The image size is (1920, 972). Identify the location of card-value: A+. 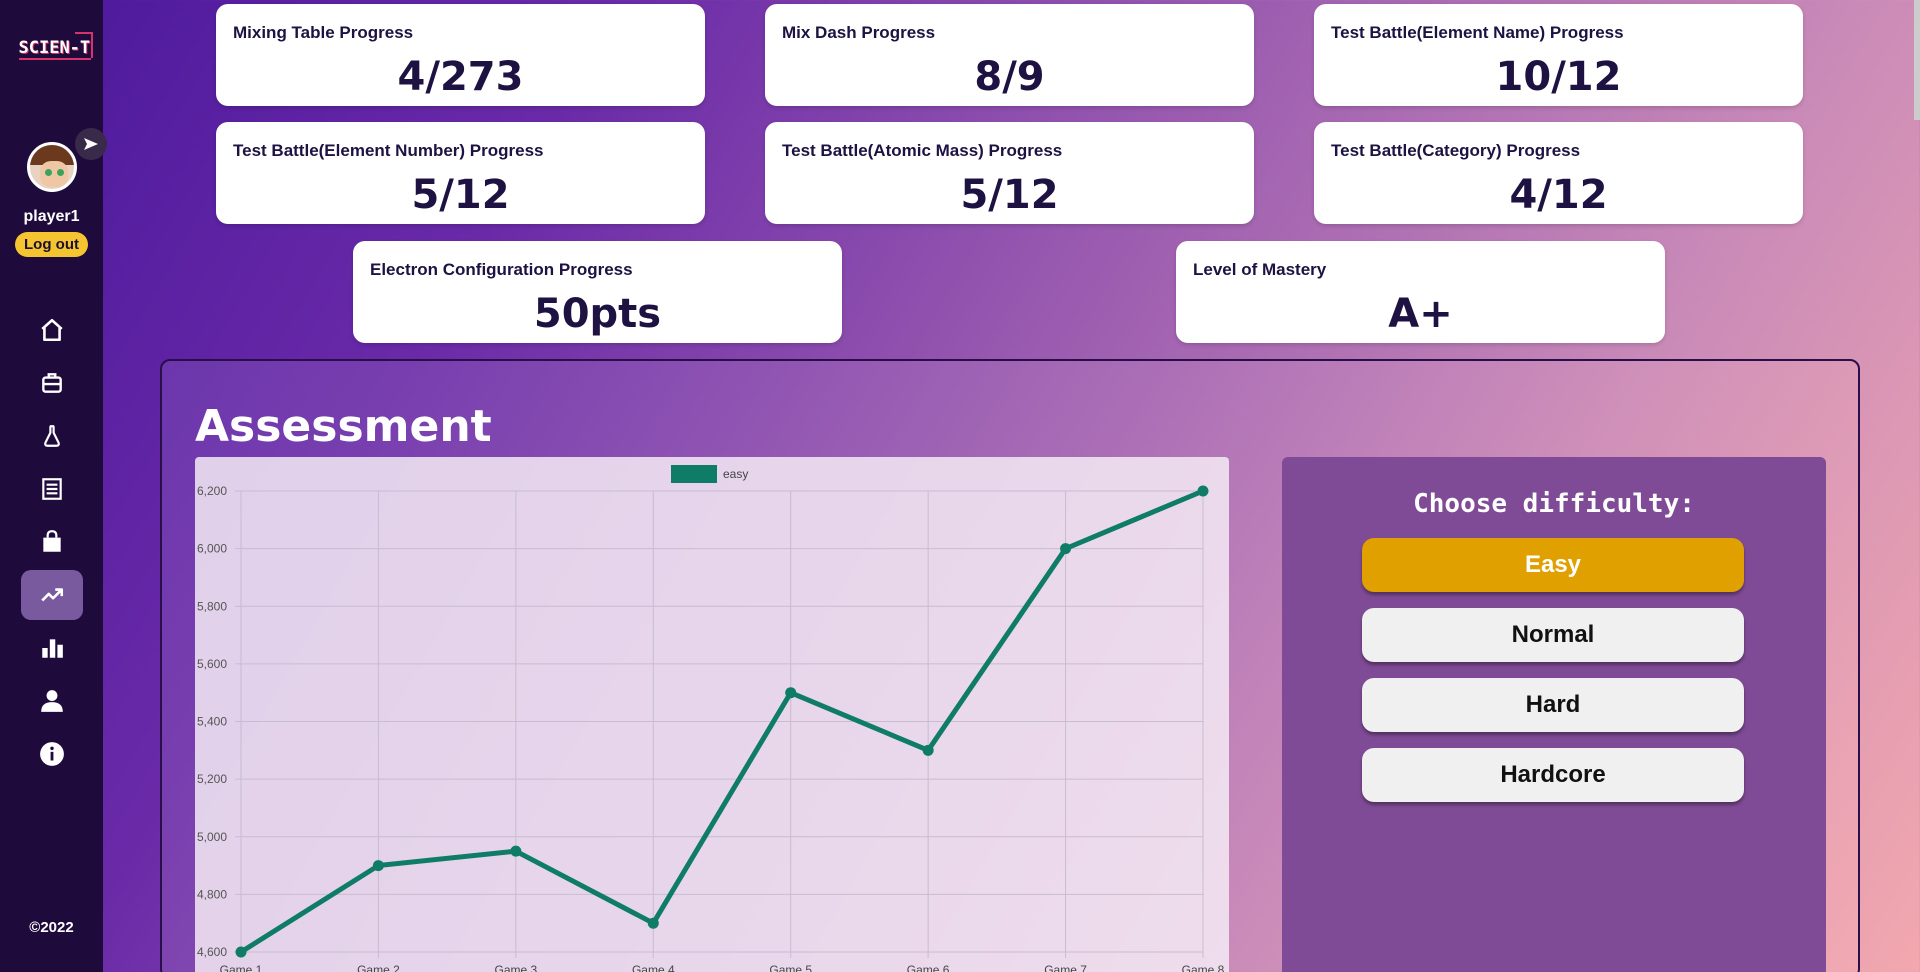
(1420, 314).